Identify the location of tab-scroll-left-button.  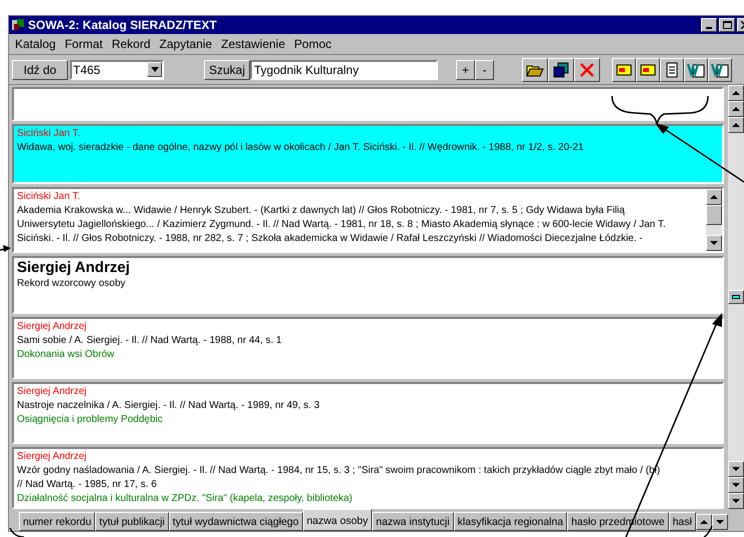
(704, 522).